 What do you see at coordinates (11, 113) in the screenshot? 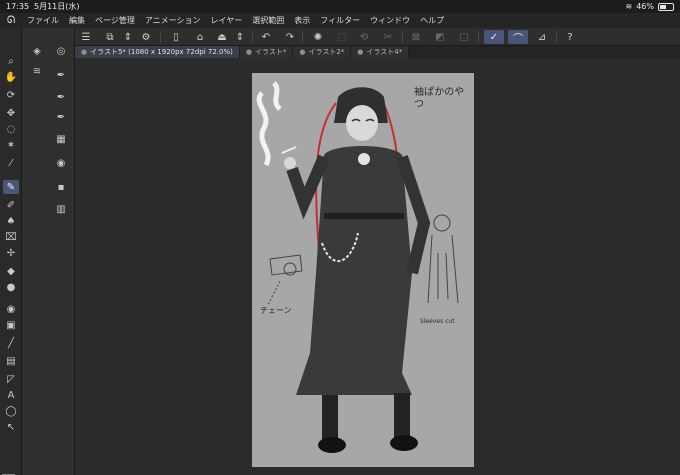
I see `move-icon: ✥` at bounding box center [11, 113].